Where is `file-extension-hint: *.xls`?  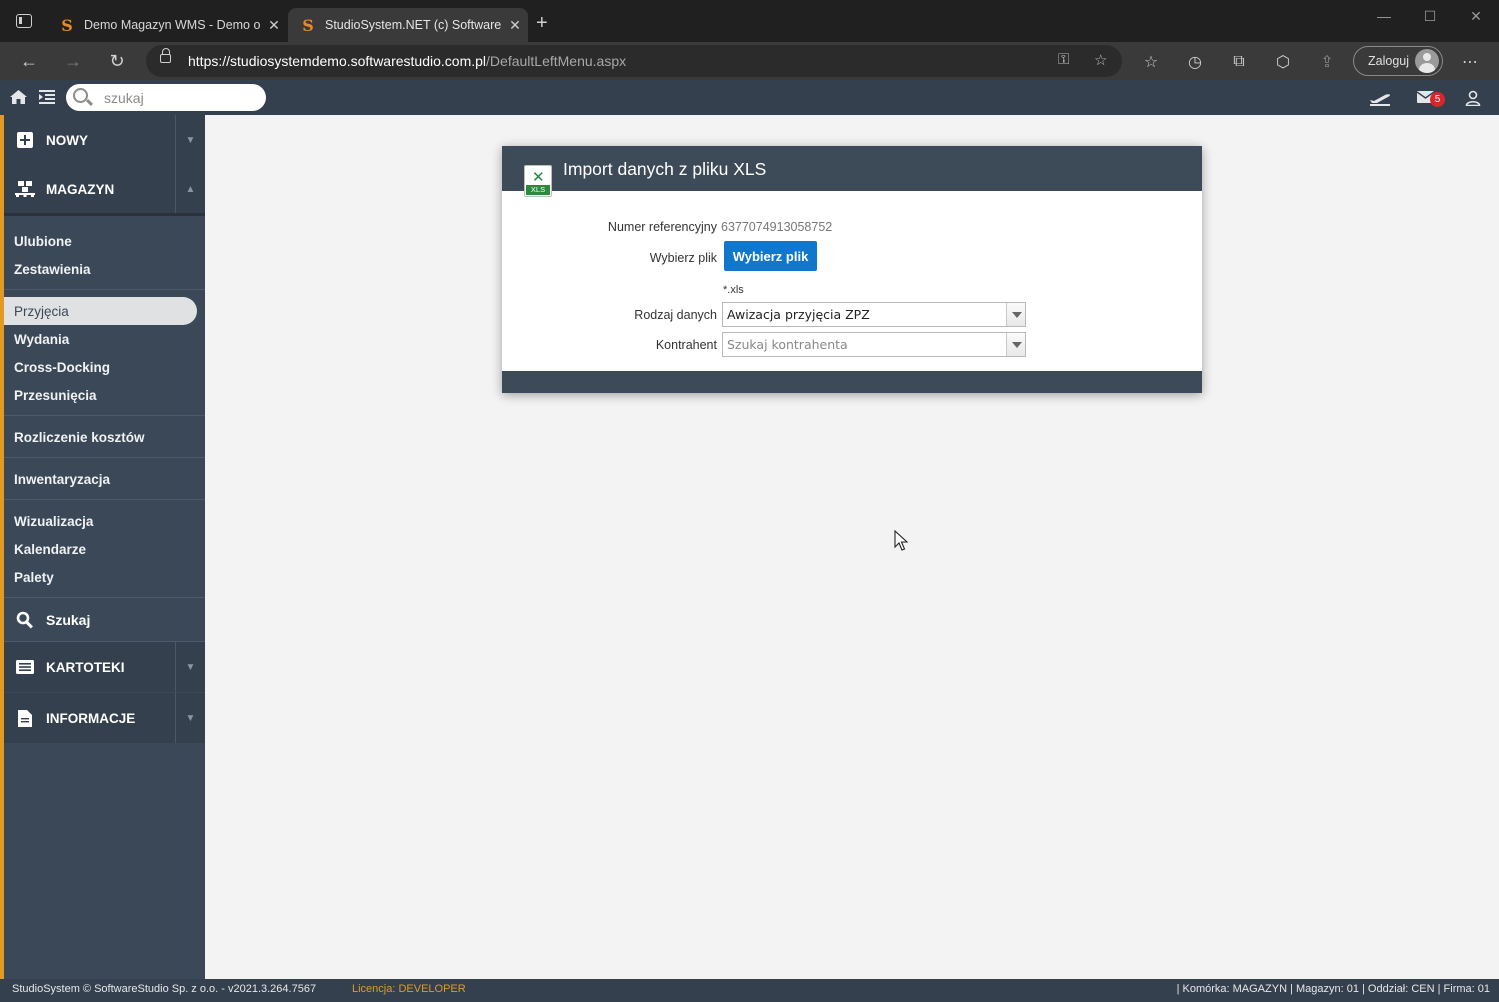 file-extension-hint: *.xls is located at coordinates (733, 290).